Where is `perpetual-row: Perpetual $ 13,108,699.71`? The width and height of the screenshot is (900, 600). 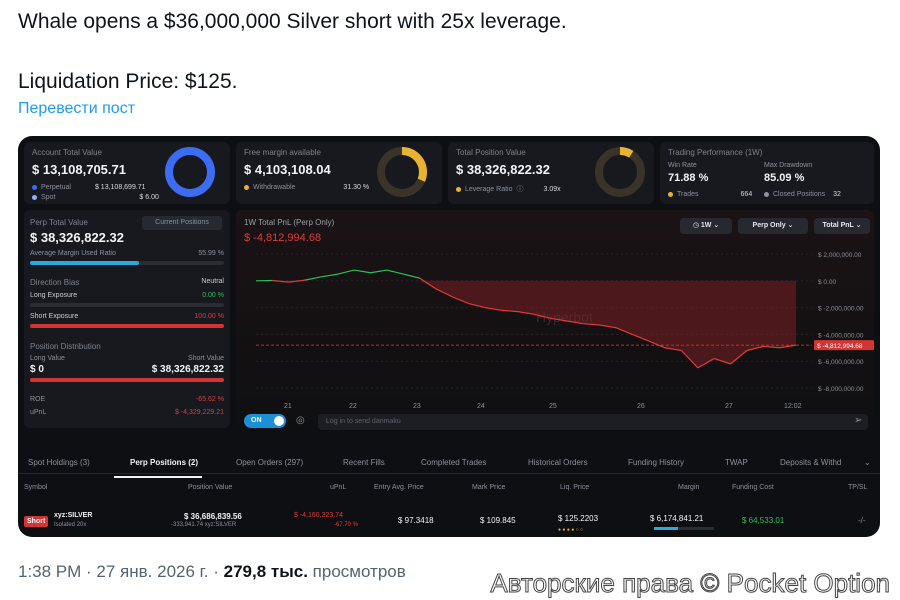
perpetual-row: Perpetual $ 13,108,699.71 is located at coordinates (89, 187).